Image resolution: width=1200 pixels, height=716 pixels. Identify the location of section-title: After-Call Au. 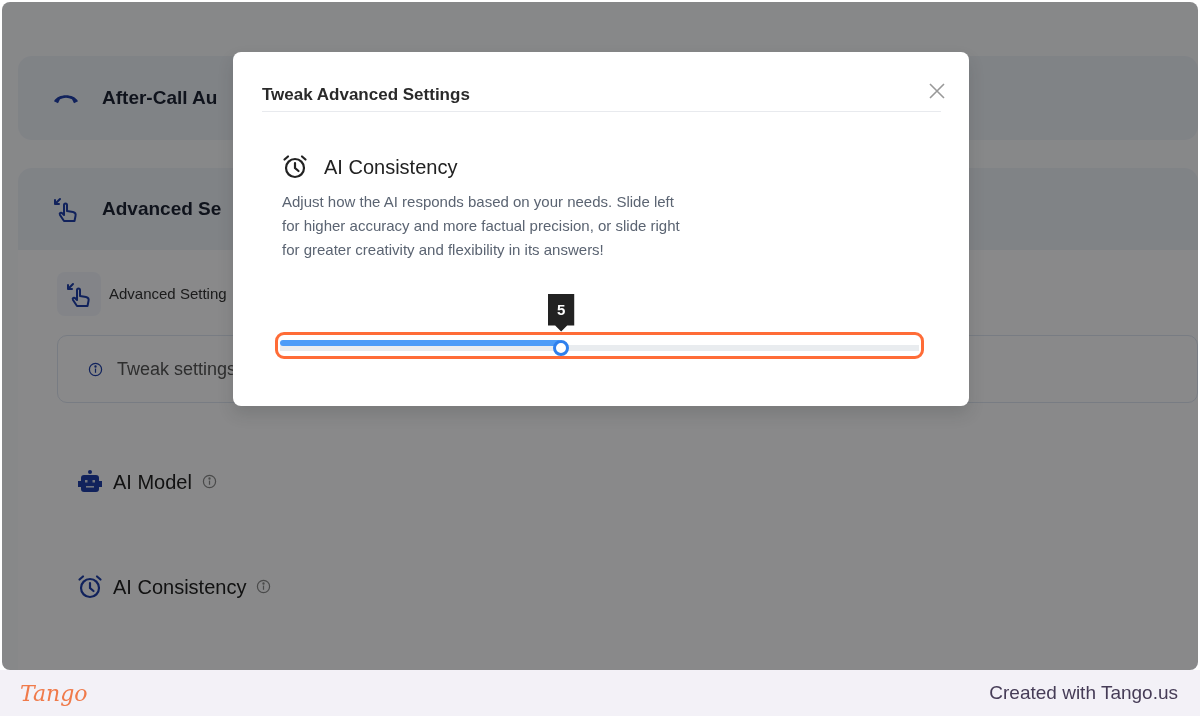
(160, 97).